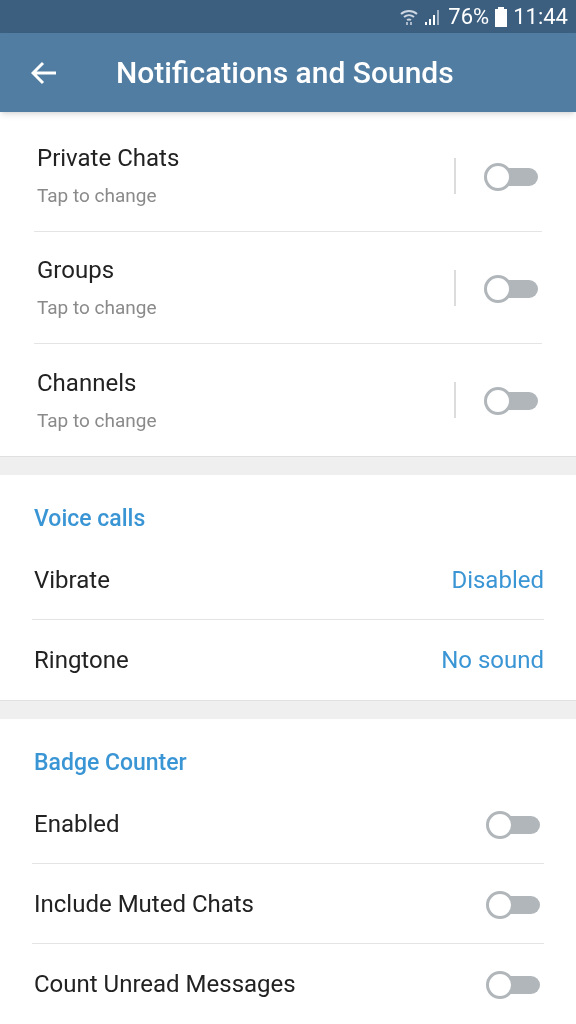 The height and width of the screenshot is (1024, 576). Describe the element at coordinates (492, 660) in the screenshot. I see `row-value: No sound` at that location.